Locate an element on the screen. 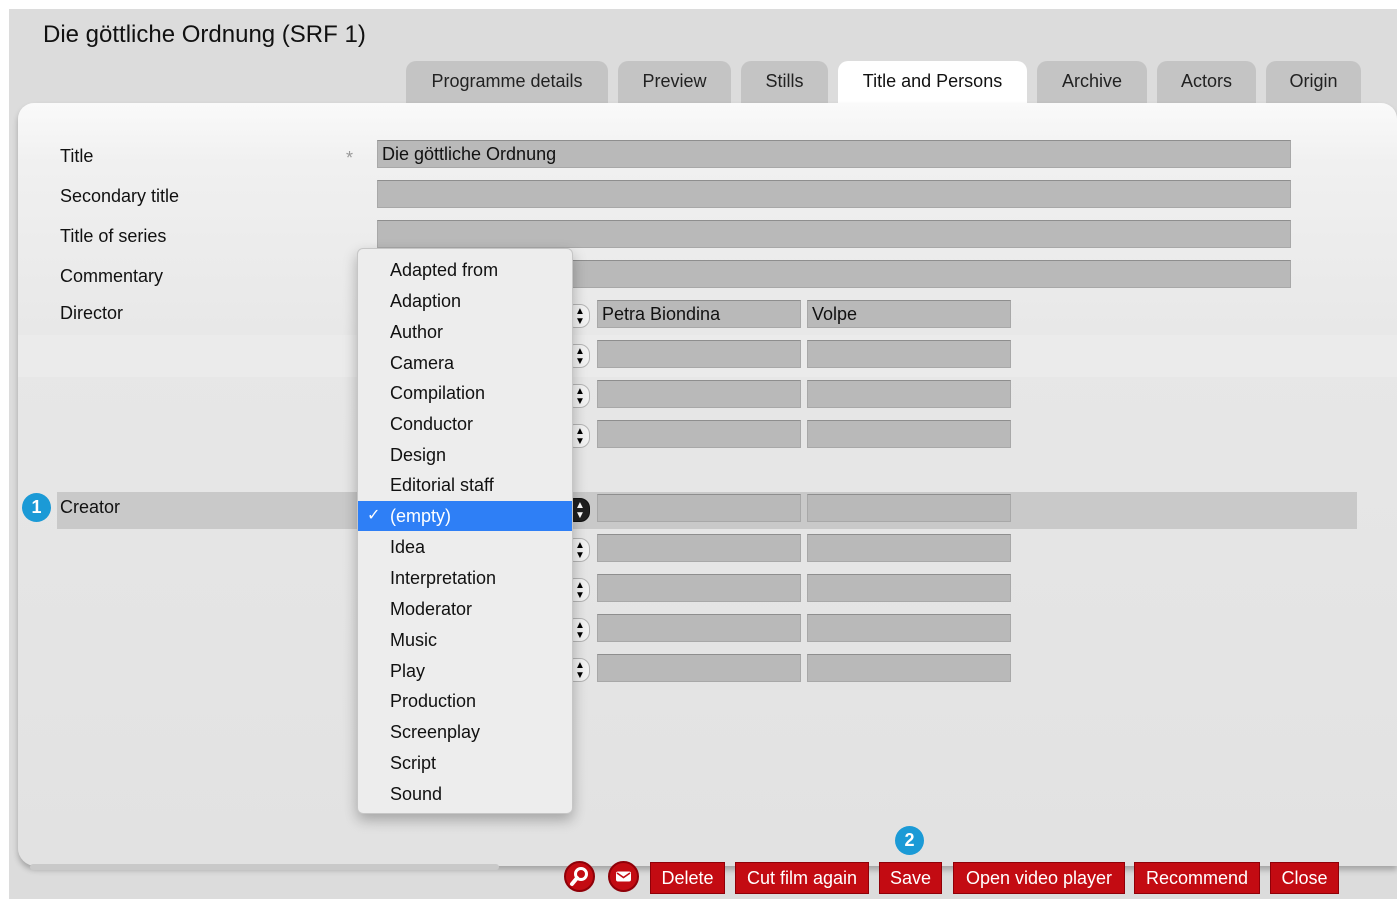  dropdown-option: Idea is located at coordinates (465, 547).